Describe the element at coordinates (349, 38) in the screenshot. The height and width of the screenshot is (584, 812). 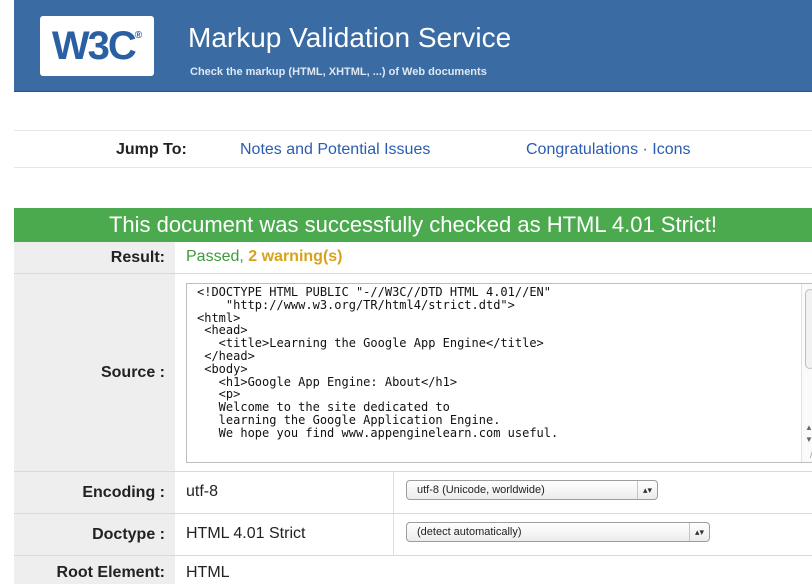
I see `page-title: Markup Validation Service` at that location.